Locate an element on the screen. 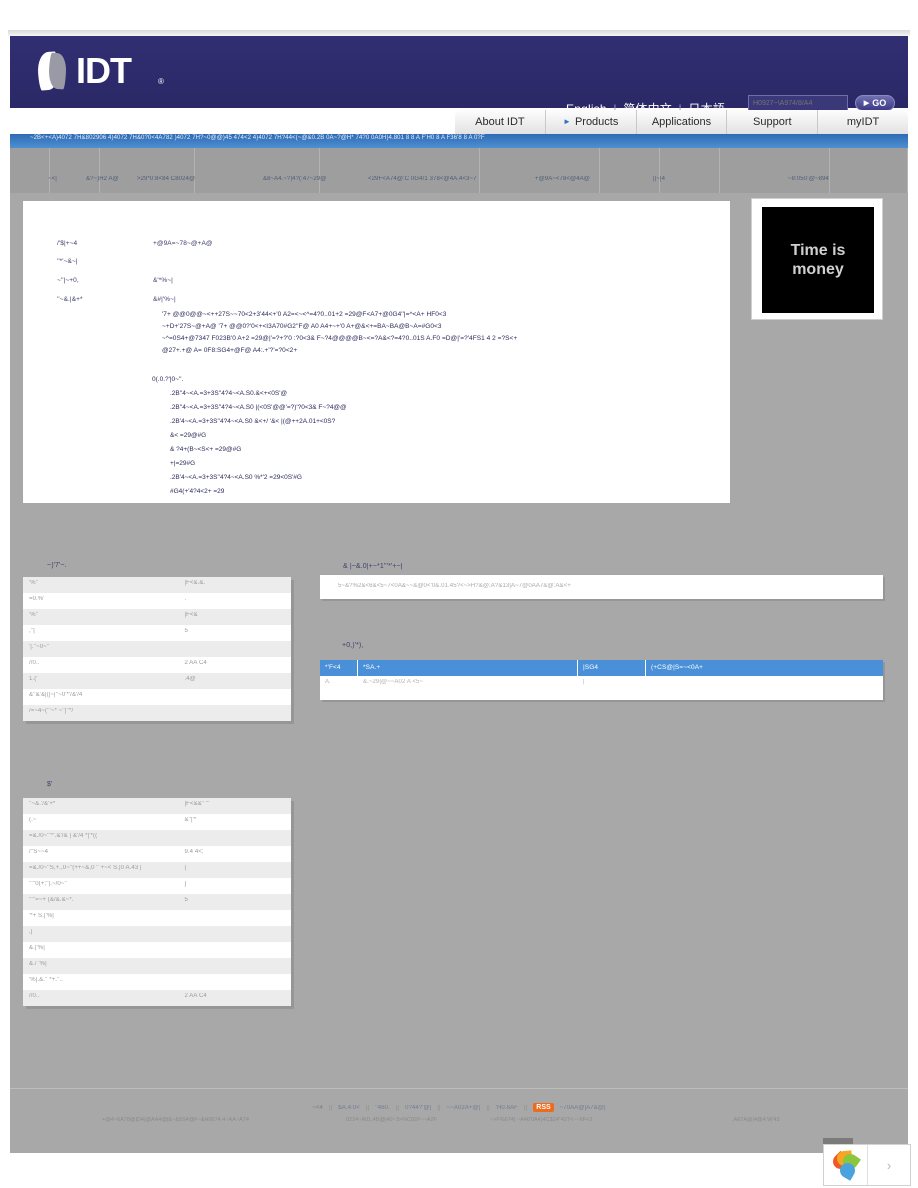  spec2-heading: $' is located at coordinates (50, 784).